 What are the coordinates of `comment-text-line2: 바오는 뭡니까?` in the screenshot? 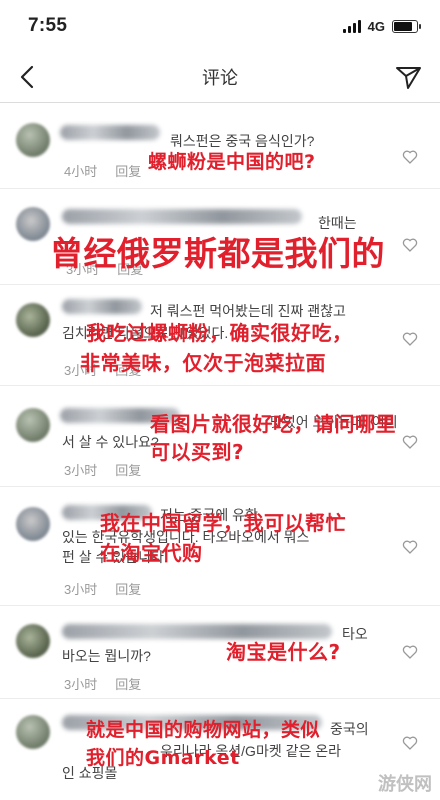 It's located at (106, 656).